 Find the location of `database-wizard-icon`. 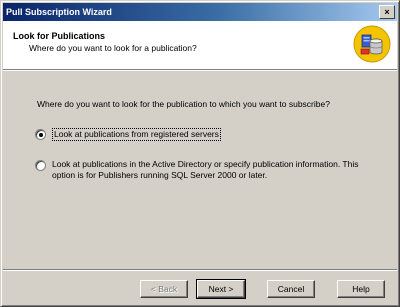

database-wizard-icon is located at coordinates (372, 44).